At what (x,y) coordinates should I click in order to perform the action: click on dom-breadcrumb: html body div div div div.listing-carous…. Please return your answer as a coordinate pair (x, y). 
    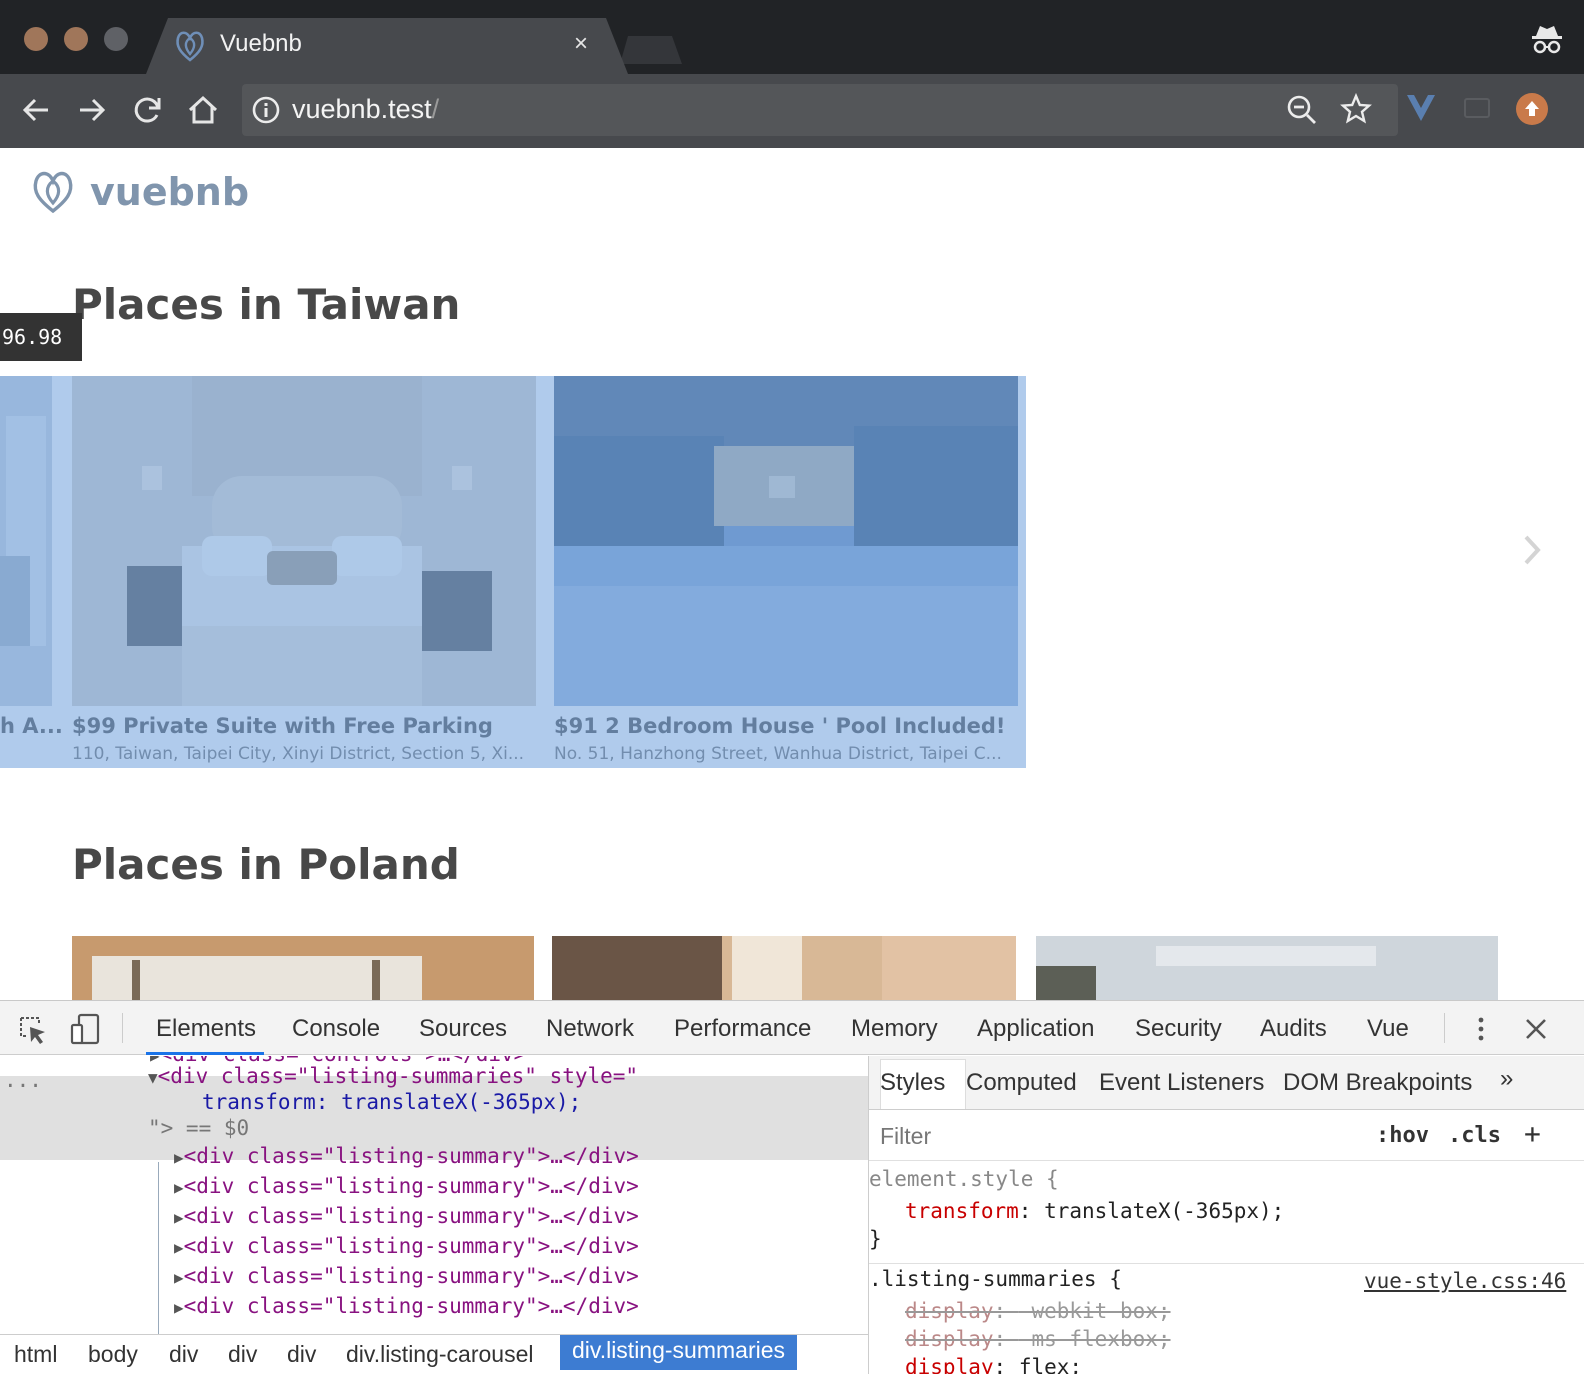
    Looking at the image, I should click on (434, 1354).